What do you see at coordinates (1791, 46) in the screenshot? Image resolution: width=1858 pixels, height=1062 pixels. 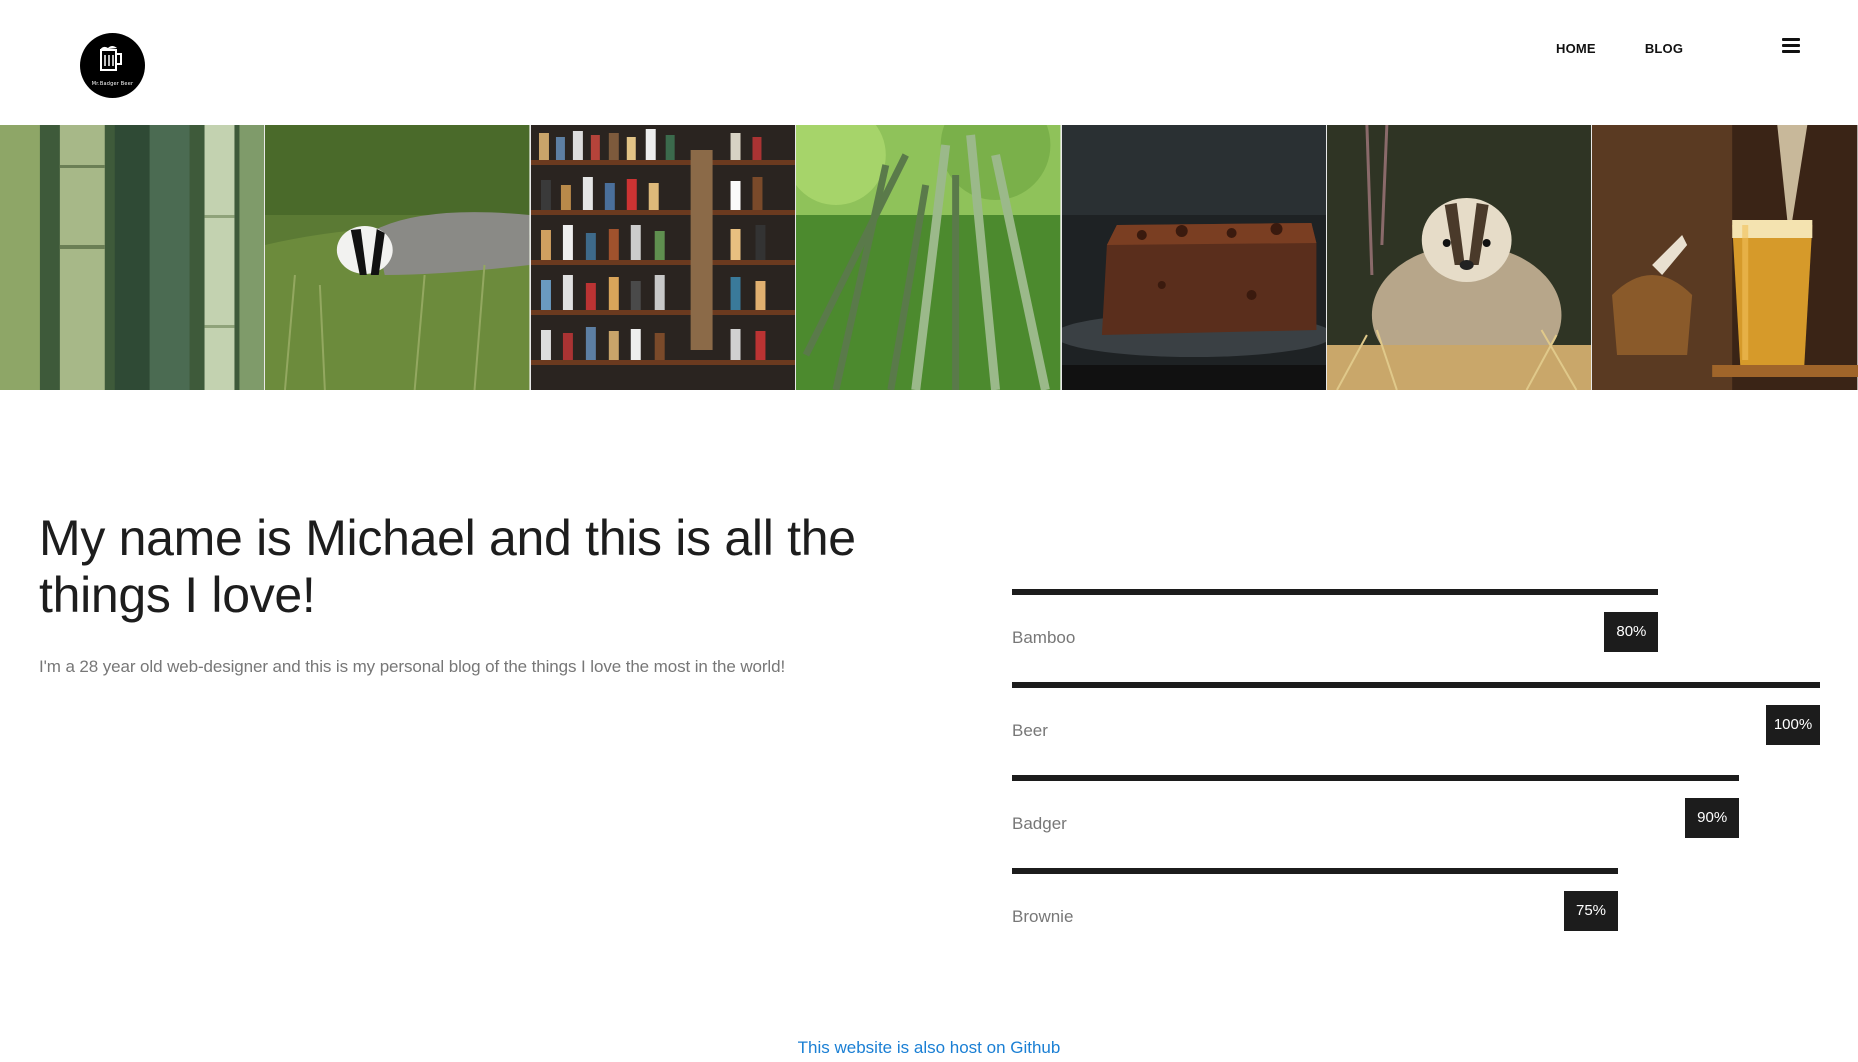 I see `hamburger-menu-icon` at bounding box center [1791, 46].